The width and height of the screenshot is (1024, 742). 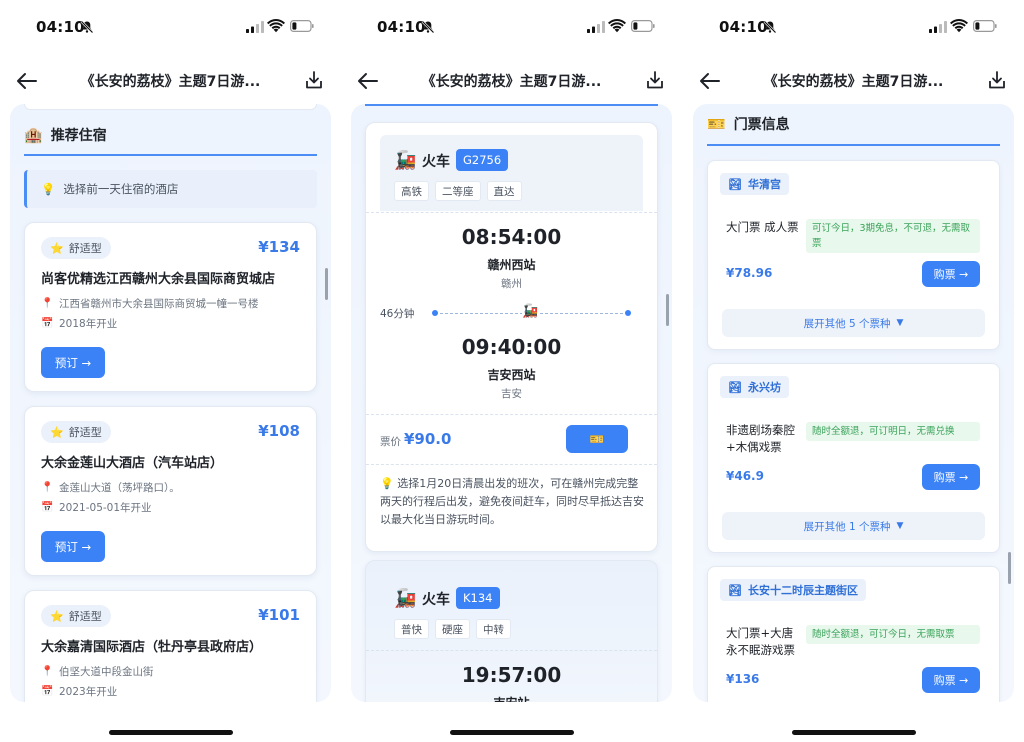 I want to click on arrival-city: 吉安, so click(x=511, y=394).